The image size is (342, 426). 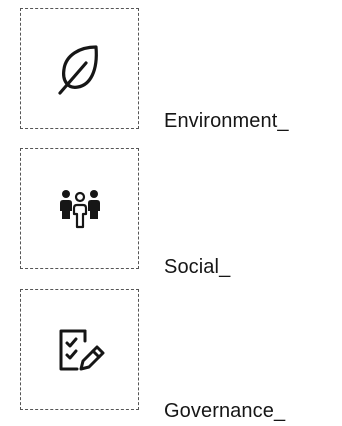 I want to click on governance-icon-box, so click(x=79, y=349).